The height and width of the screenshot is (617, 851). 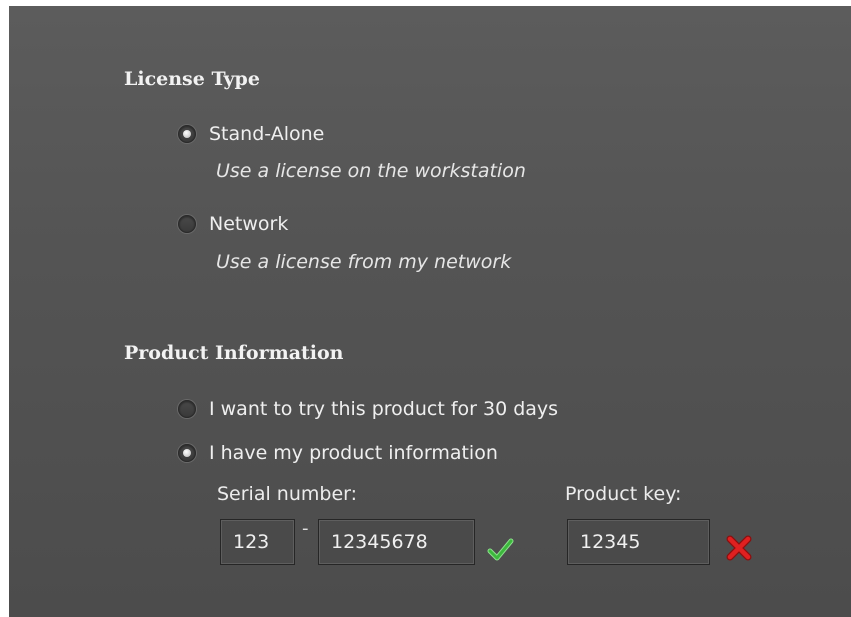 What do you see at coordinates (396, 542) in the screenshot?
I see `serial-number-field: 12345678` at bounding box center [396, 542].